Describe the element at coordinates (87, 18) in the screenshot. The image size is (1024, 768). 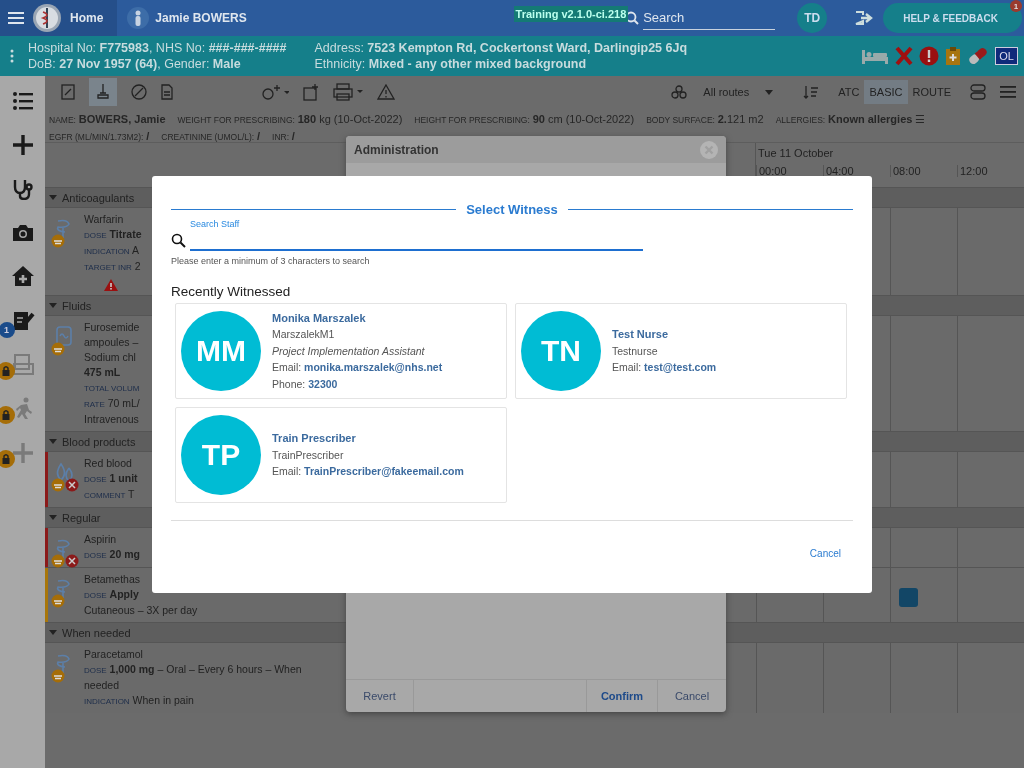
I see `home-link: Home` at that location.